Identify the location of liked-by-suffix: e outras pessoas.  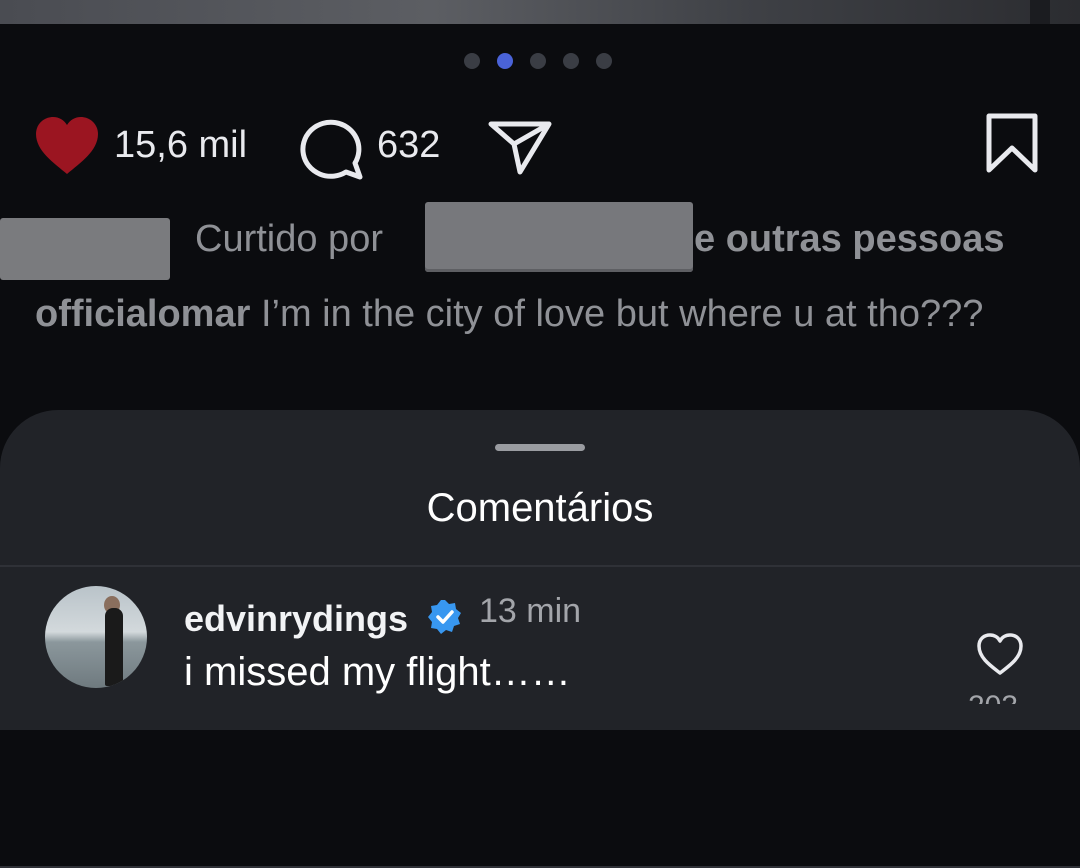
(849, 239).